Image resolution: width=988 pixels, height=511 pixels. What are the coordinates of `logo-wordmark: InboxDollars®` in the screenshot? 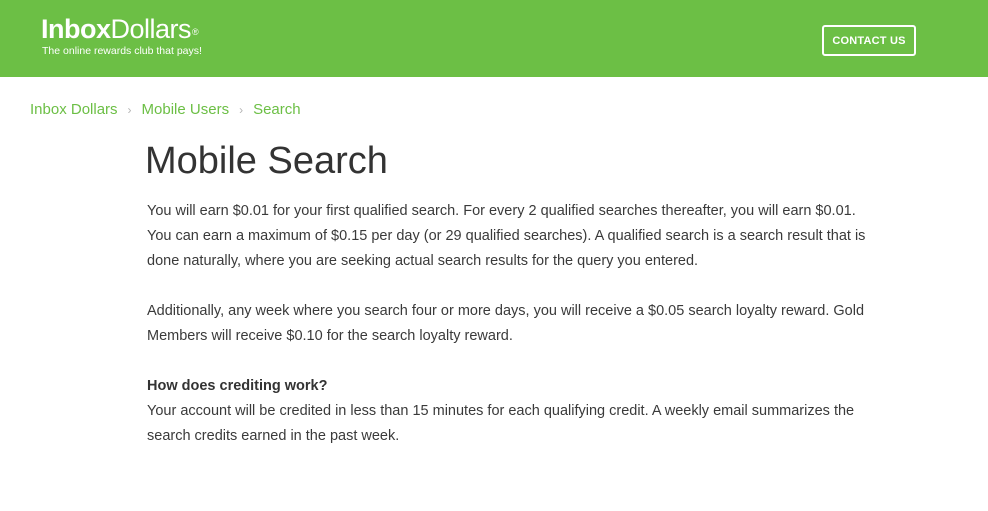 It's located at (121, 29).